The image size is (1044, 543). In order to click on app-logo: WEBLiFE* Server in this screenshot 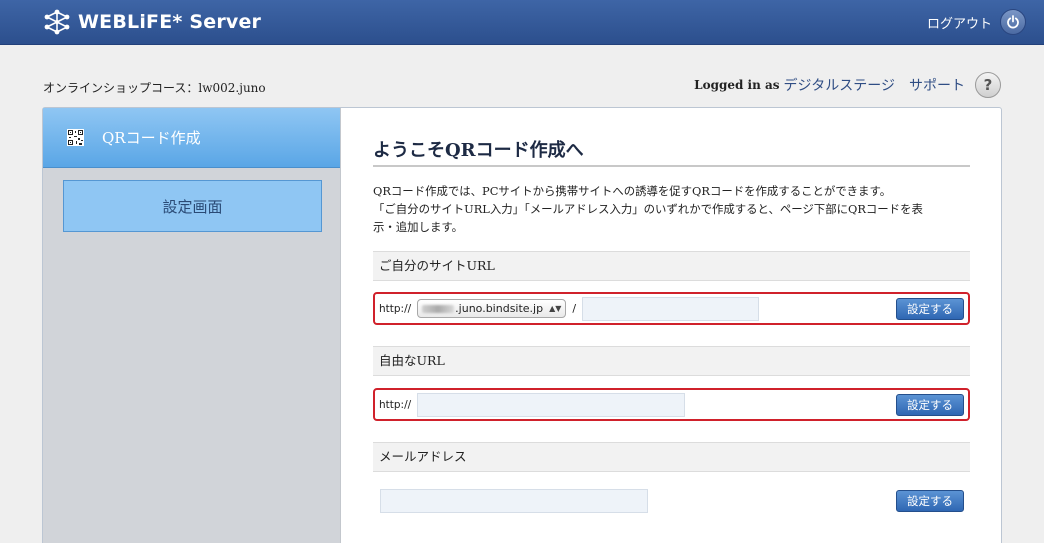, I will do `click(152, 22)`.